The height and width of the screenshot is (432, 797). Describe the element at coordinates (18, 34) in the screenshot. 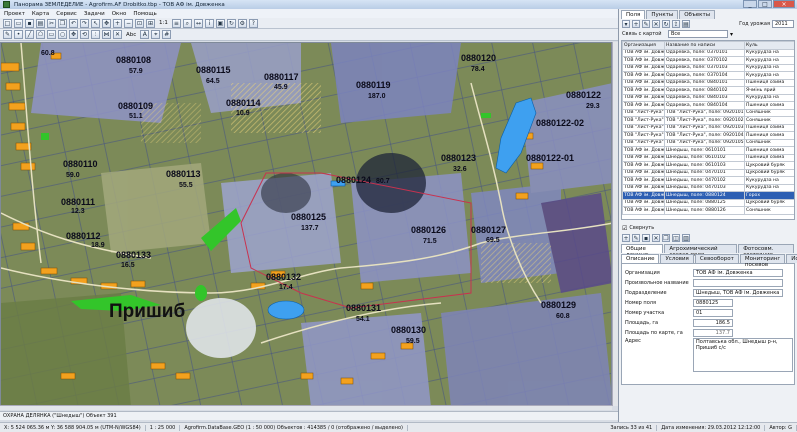

I see `point-icon: •` at that location.